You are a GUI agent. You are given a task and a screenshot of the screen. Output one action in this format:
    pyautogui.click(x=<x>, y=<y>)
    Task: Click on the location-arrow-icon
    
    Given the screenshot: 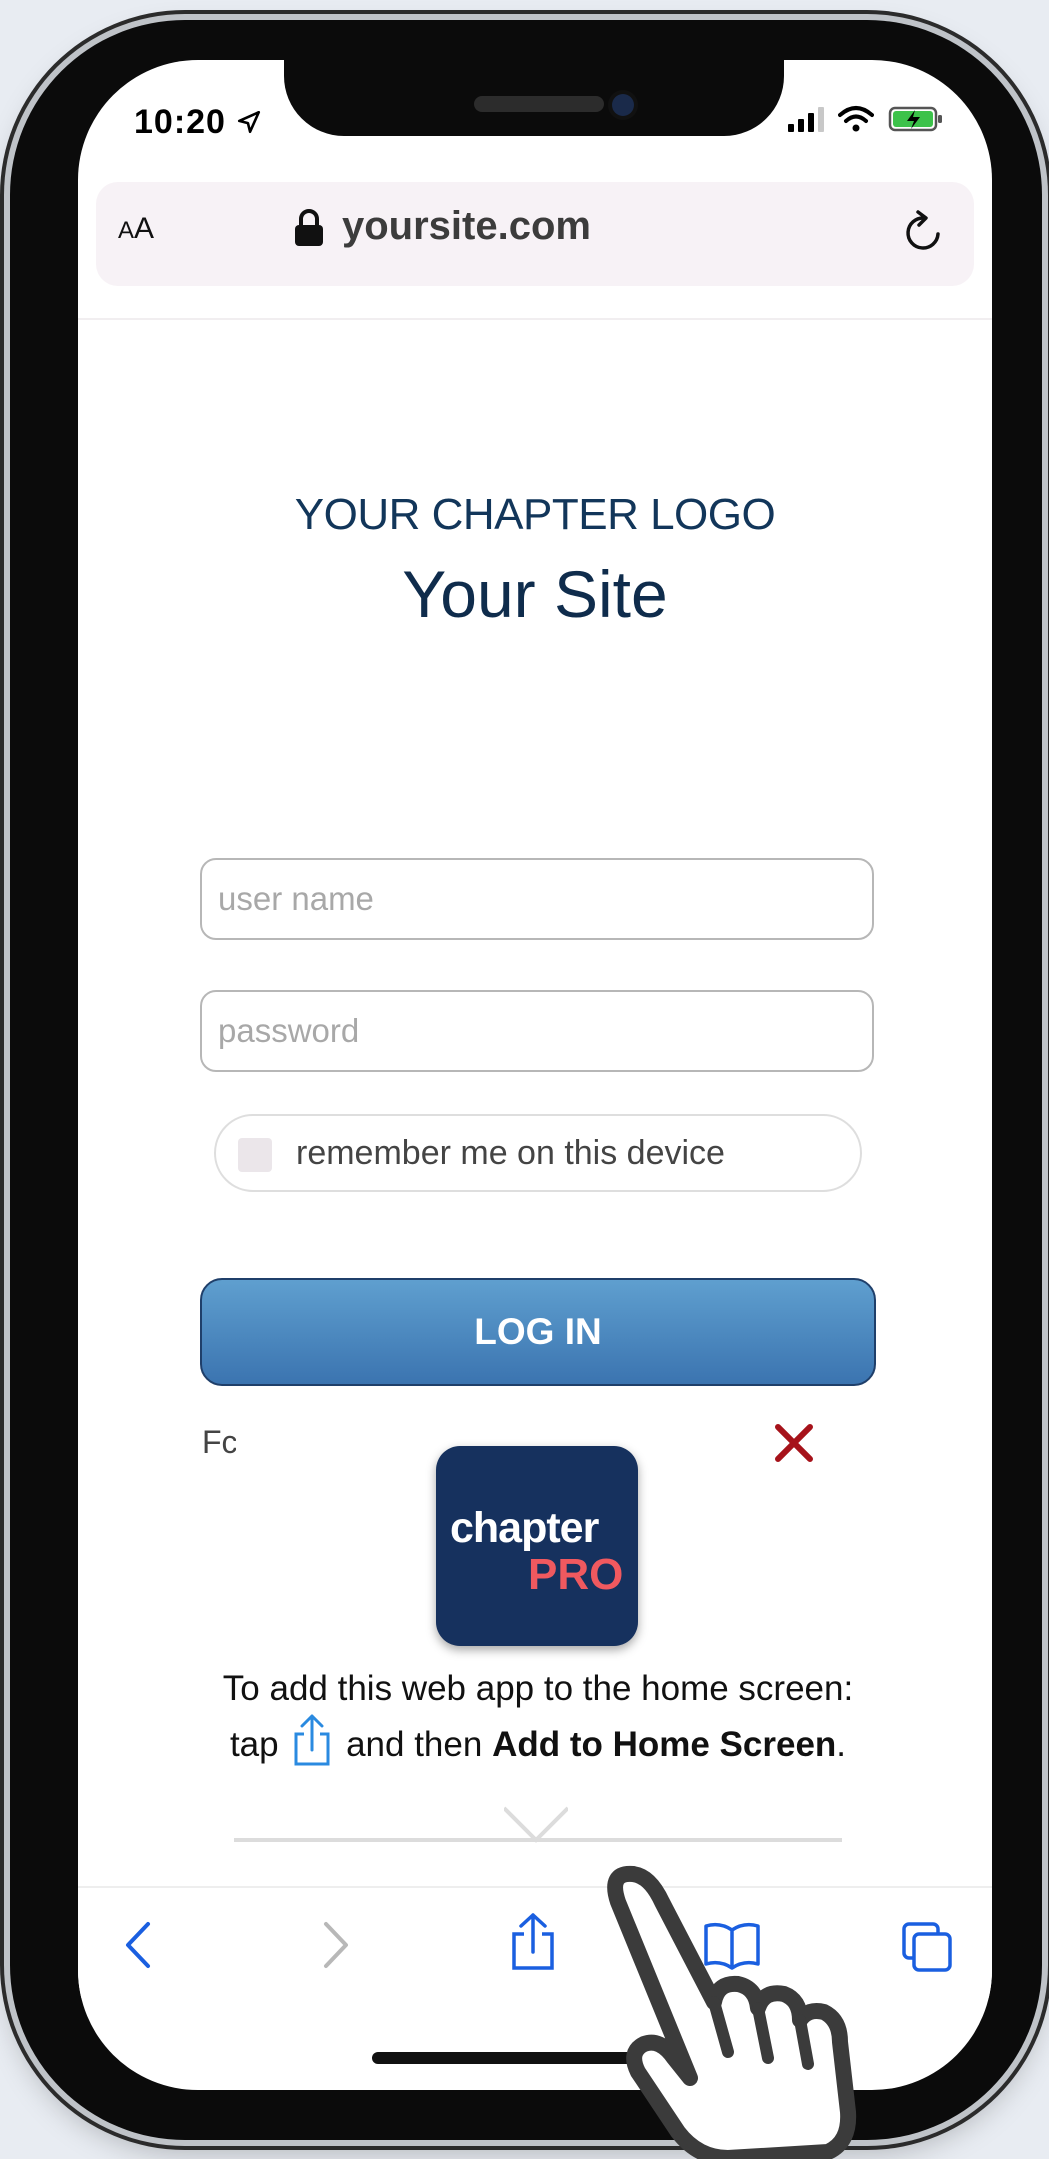 What is the action you would take?
    pyautogui.click(x=249, y=122)
    